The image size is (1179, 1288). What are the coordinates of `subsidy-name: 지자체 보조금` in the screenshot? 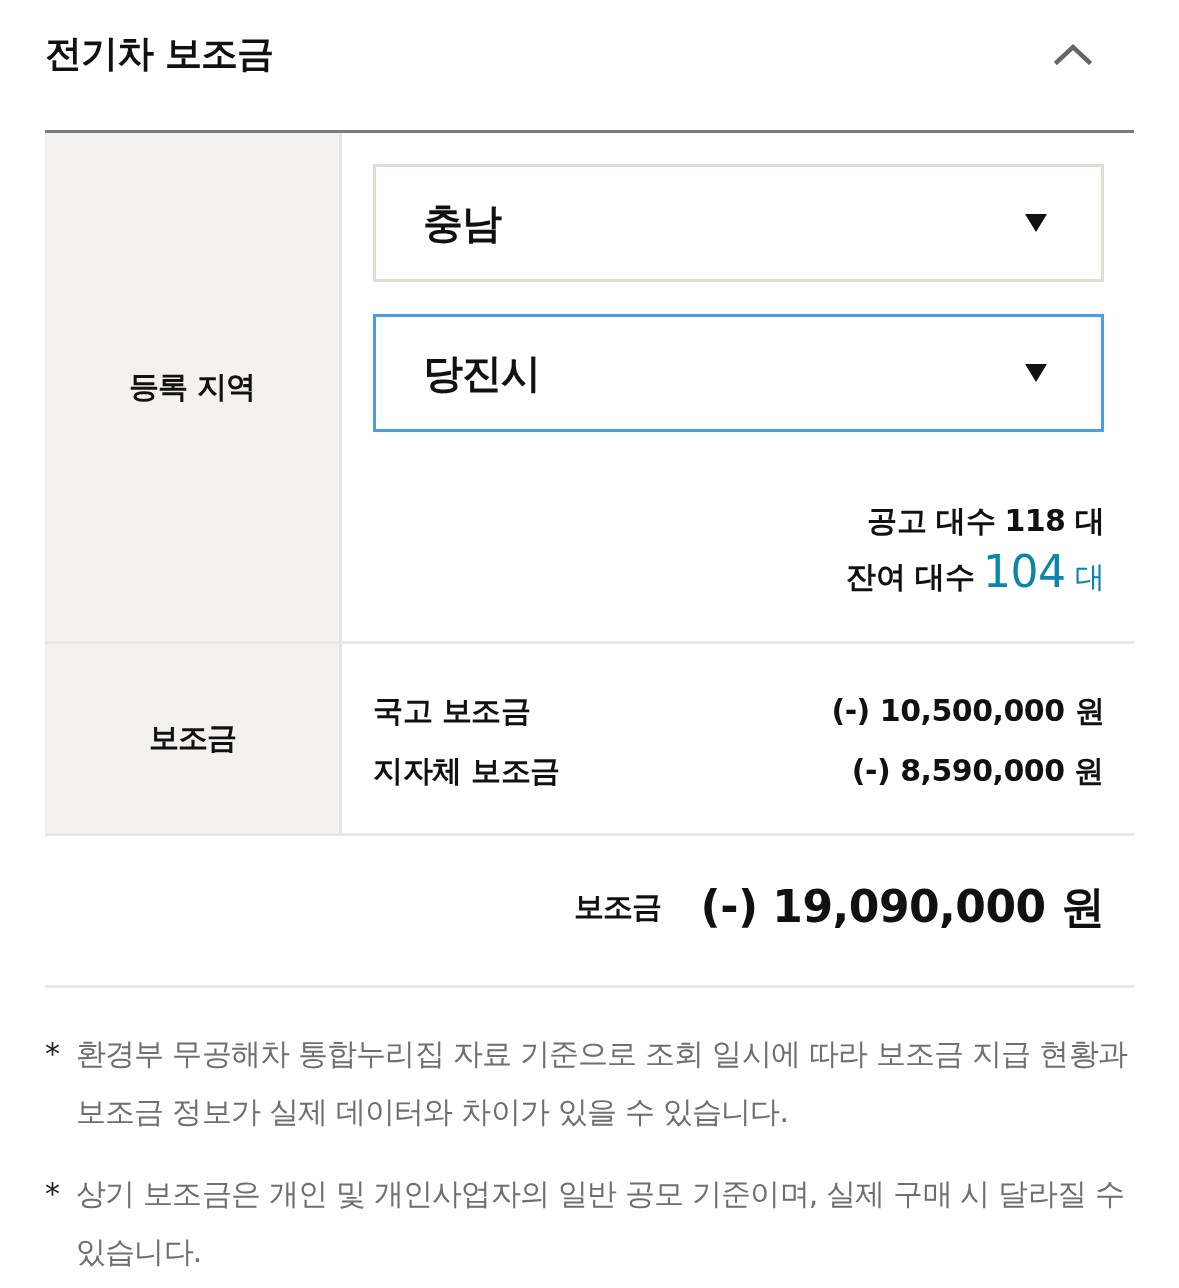 It's located at (466, 770).